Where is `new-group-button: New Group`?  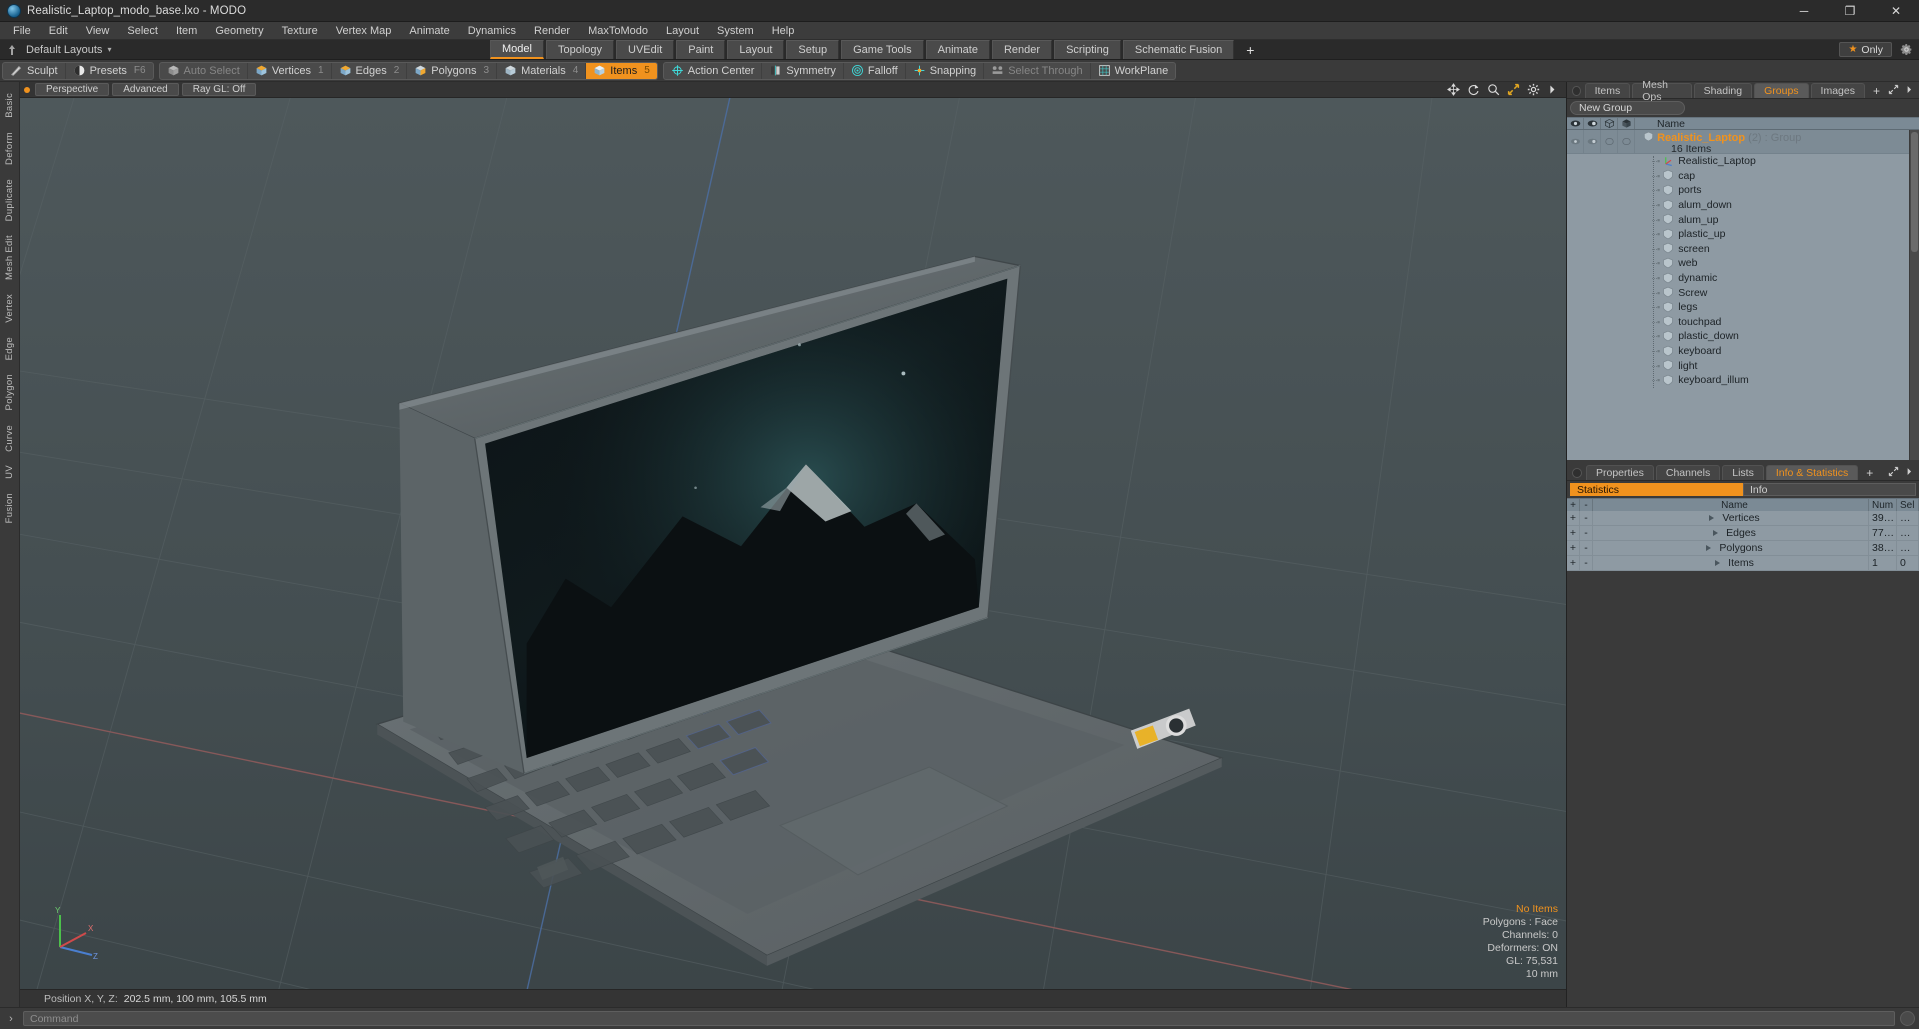
new-group-button: New Group is located at coordinates (1627, 108).